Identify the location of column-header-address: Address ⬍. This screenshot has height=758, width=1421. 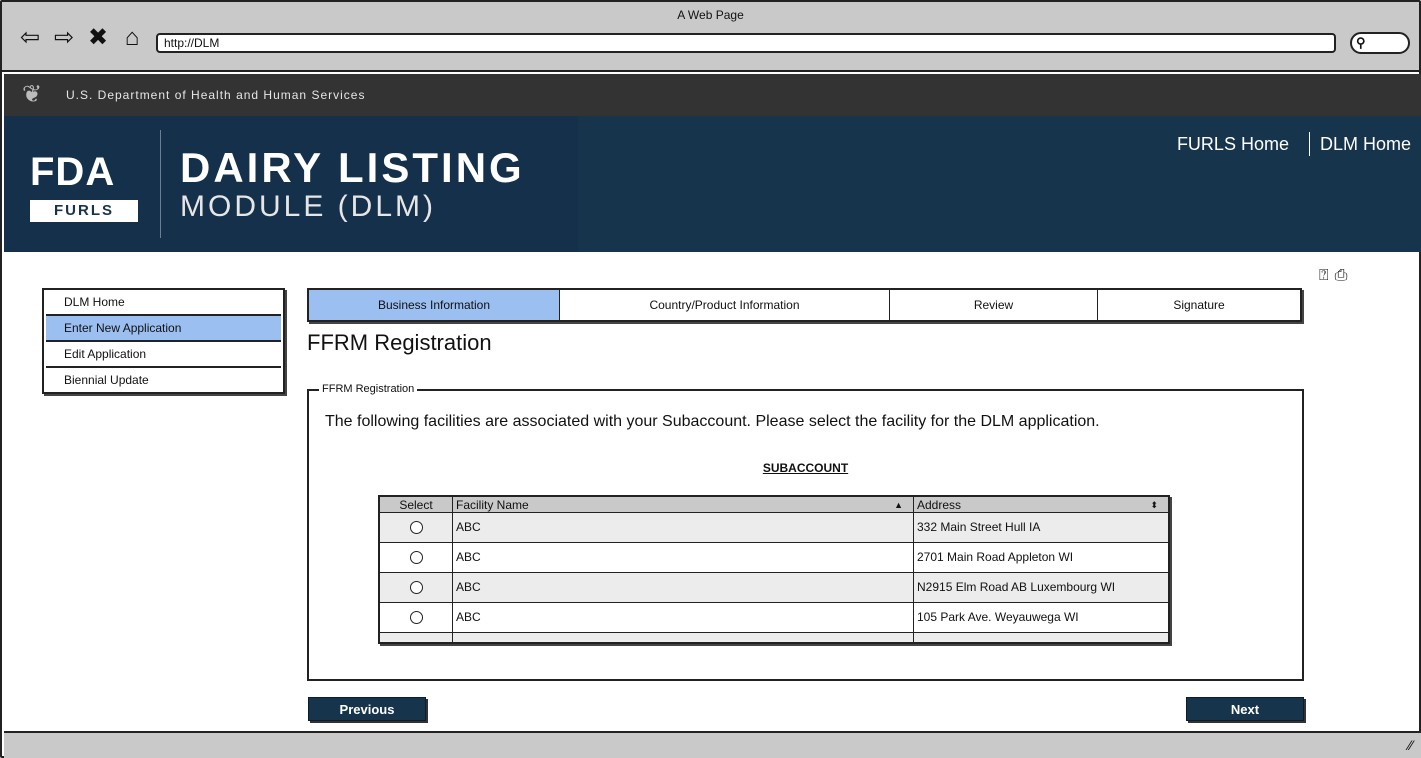
(1041, 504).